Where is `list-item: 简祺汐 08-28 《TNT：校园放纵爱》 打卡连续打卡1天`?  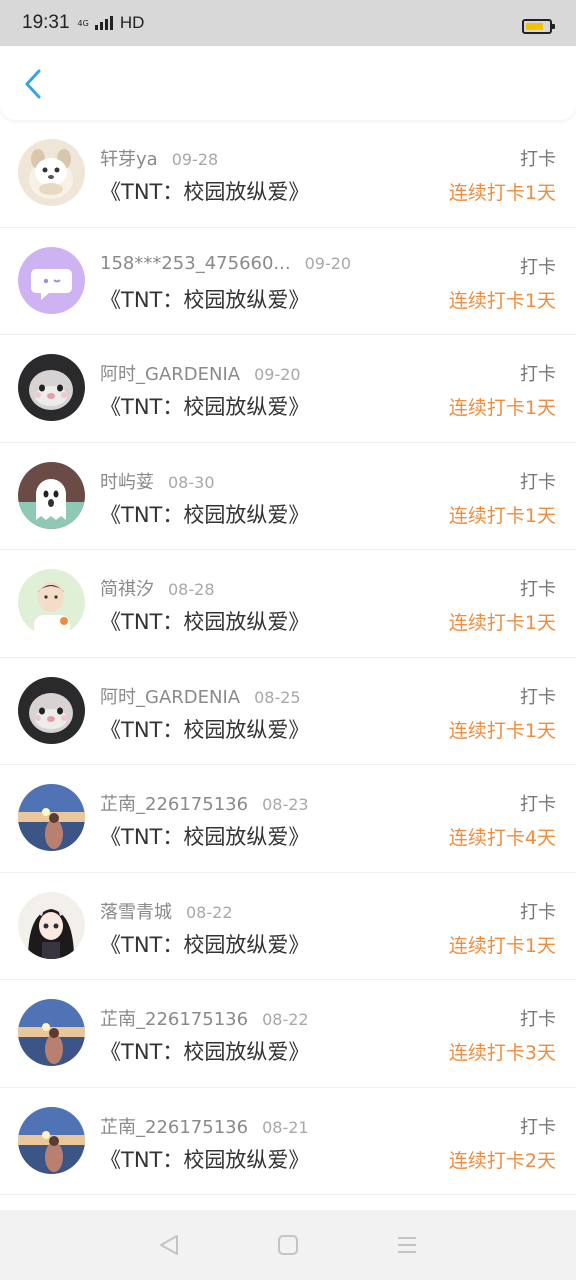
list-item: 简祺汐 08-28 《TNT：校园放纵爱》 打卡连续打卡1天 is located at coordinates (288, 604).